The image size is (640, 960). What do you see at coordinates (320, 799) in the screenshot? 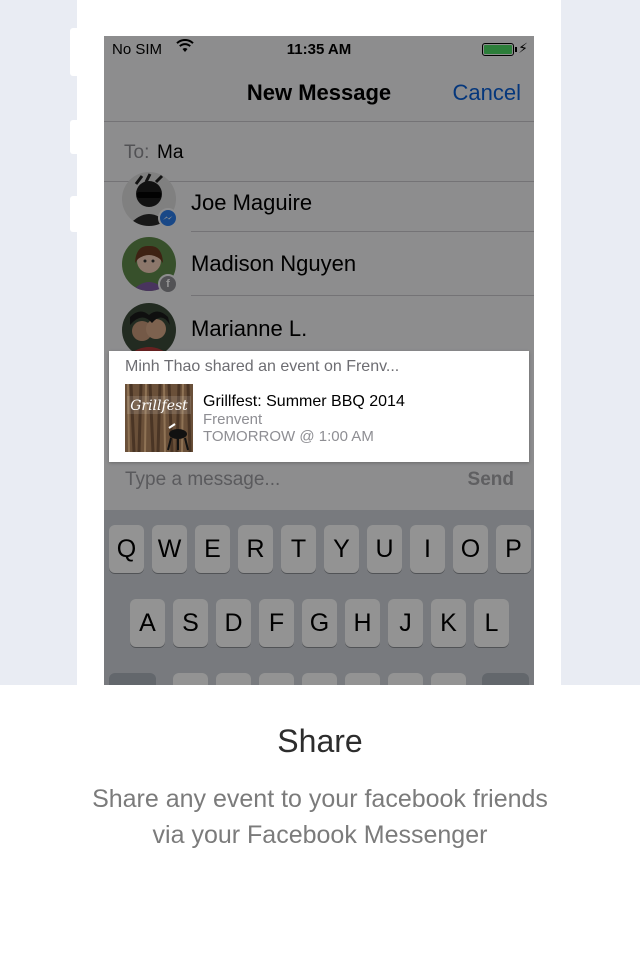
I see `caption-description-line: Share any event to your facebook friends` at bounding box center [320, 799].